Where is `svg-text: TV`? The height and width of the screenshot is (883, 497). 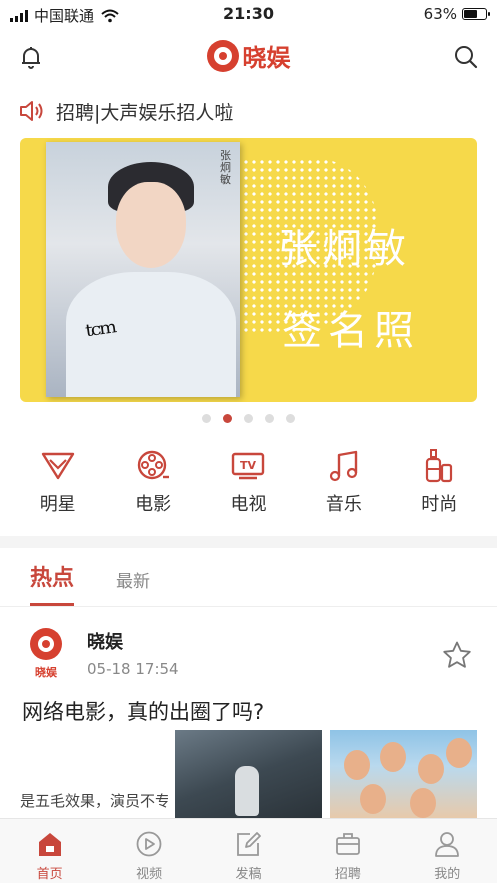 svg-text: TV is located at coordinates (248, 465).